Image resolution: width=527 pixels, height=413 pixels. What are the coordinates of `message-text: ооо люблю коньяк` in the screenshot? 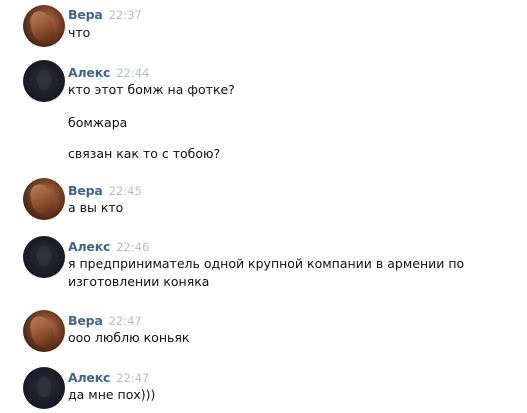 It's located at (129, 337).